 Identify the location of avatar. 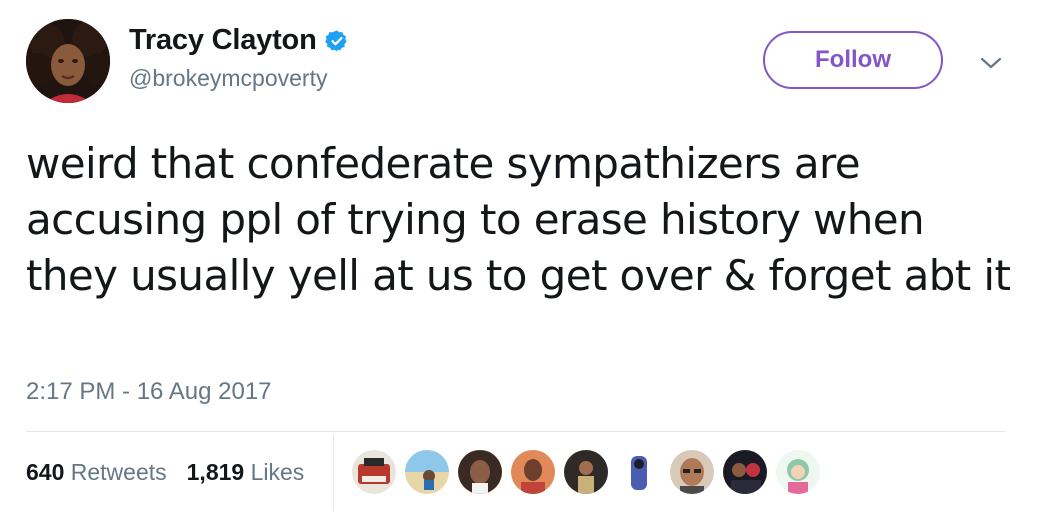
(68, 61).